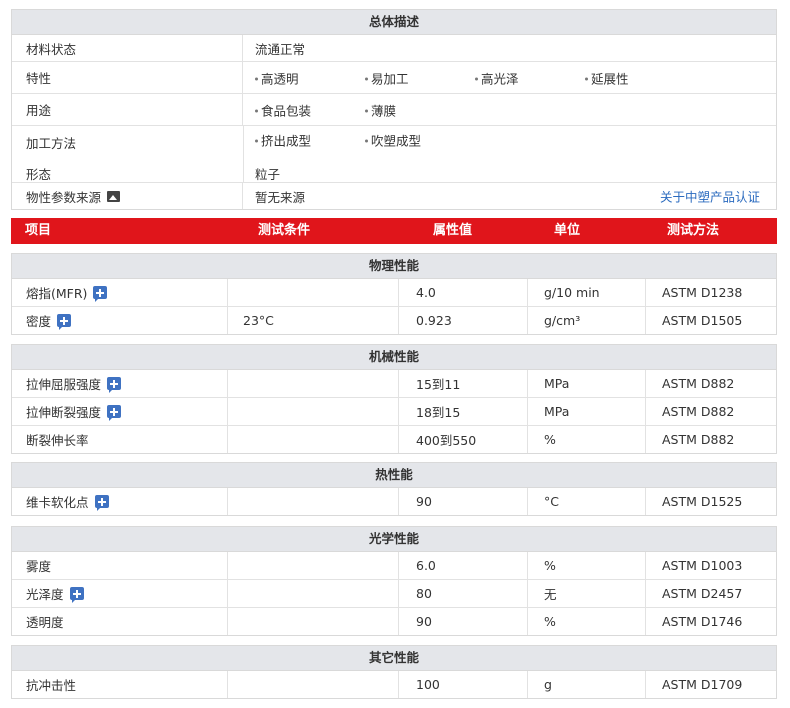  Describe the element at coordinates (426, 292) in the screenshot. I see `property-value-text: 4.0` at that location.